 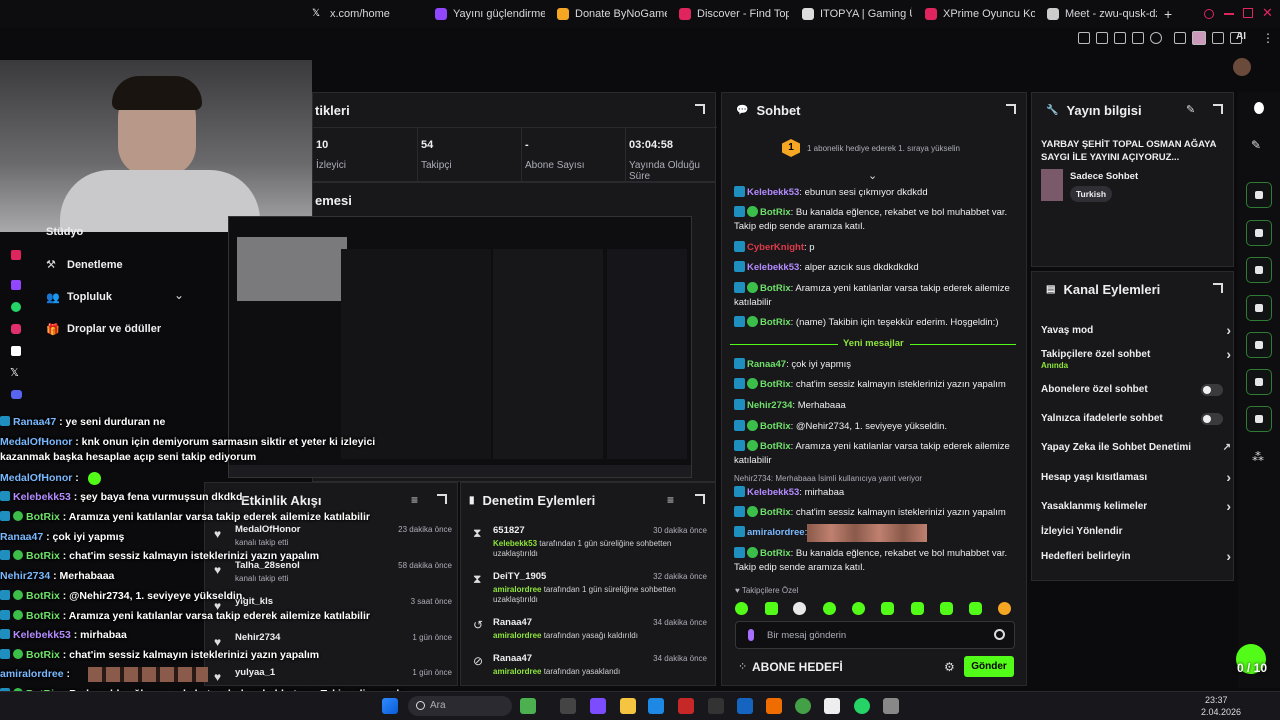 What do you see at coordinates (875, 635) in the screenshot?
I see `chat-input: Bir mesaj gönderin` at bounding box center [875, 635].